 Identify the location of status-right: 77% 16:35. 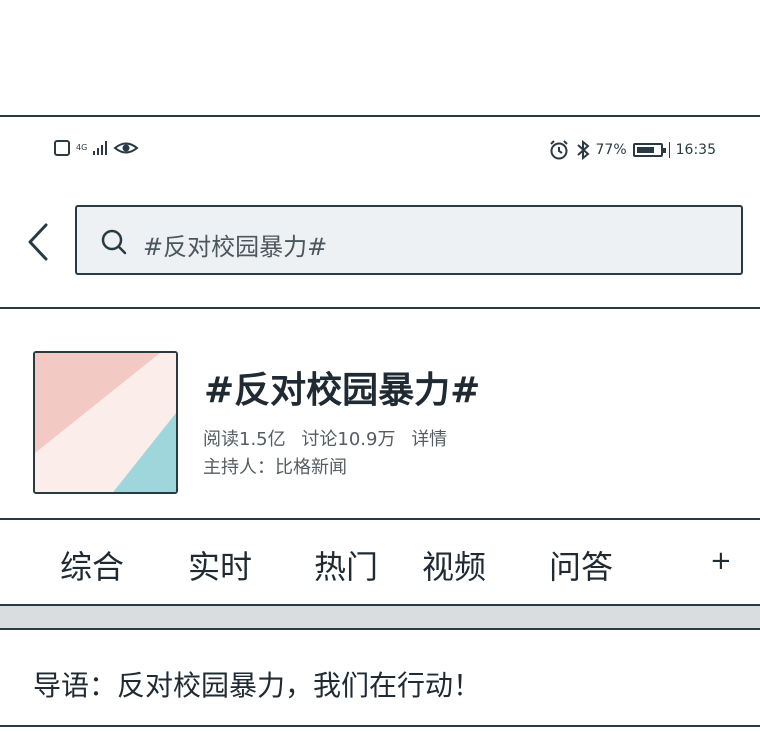
(632, 150).